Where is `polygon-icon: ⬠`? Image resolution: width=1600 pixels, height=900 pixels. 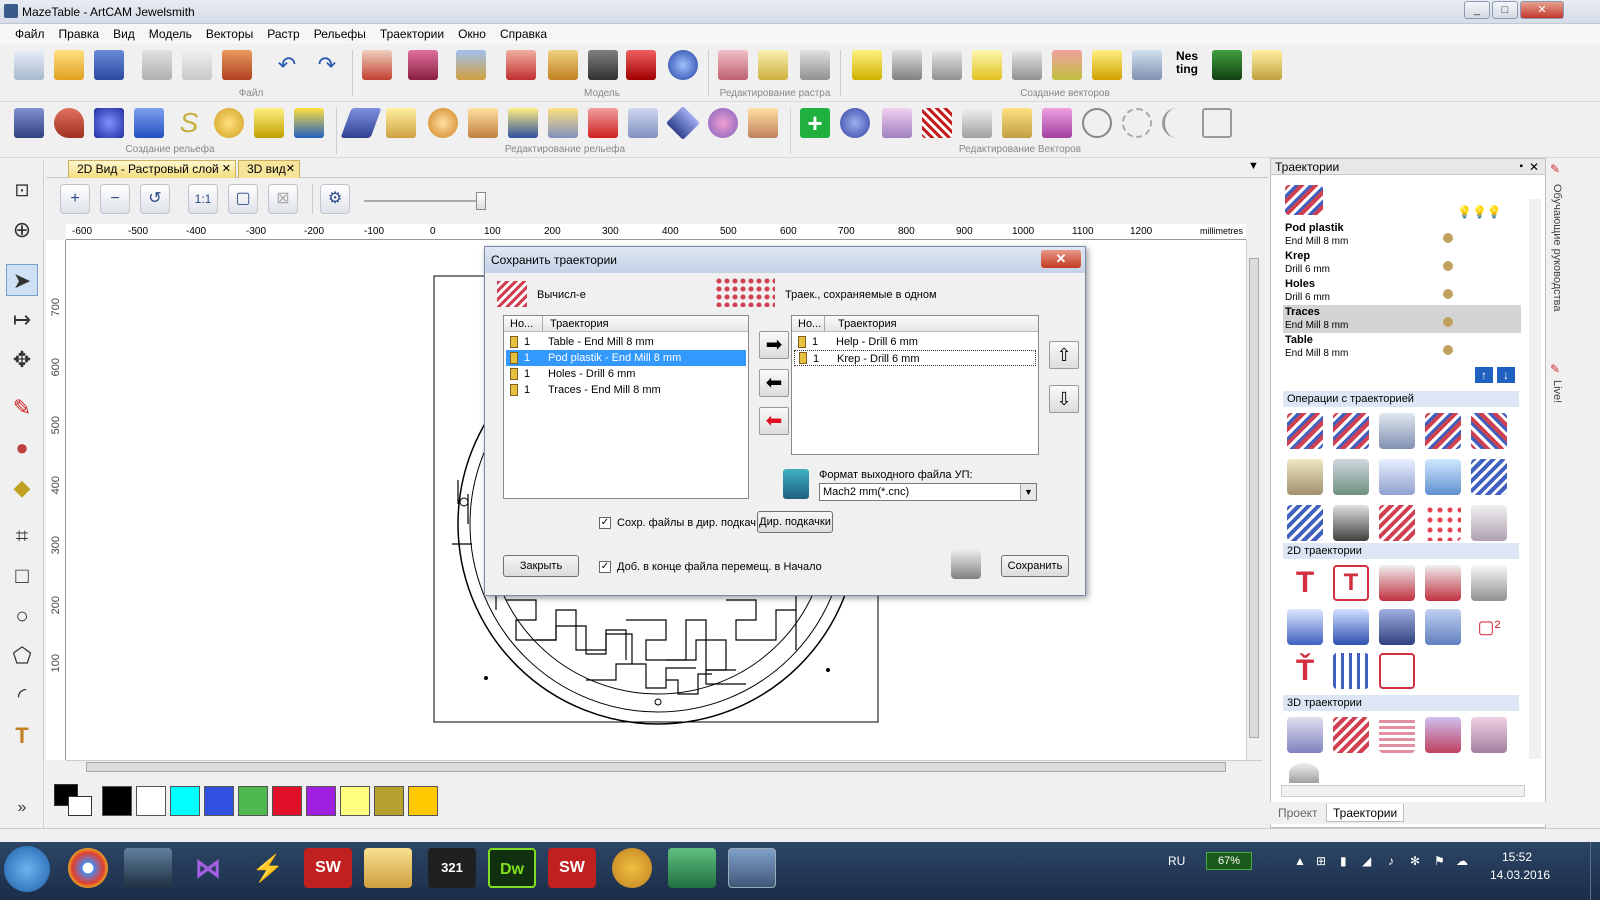 polygon-icon: ⬠ is located at coordinates (22, 656).